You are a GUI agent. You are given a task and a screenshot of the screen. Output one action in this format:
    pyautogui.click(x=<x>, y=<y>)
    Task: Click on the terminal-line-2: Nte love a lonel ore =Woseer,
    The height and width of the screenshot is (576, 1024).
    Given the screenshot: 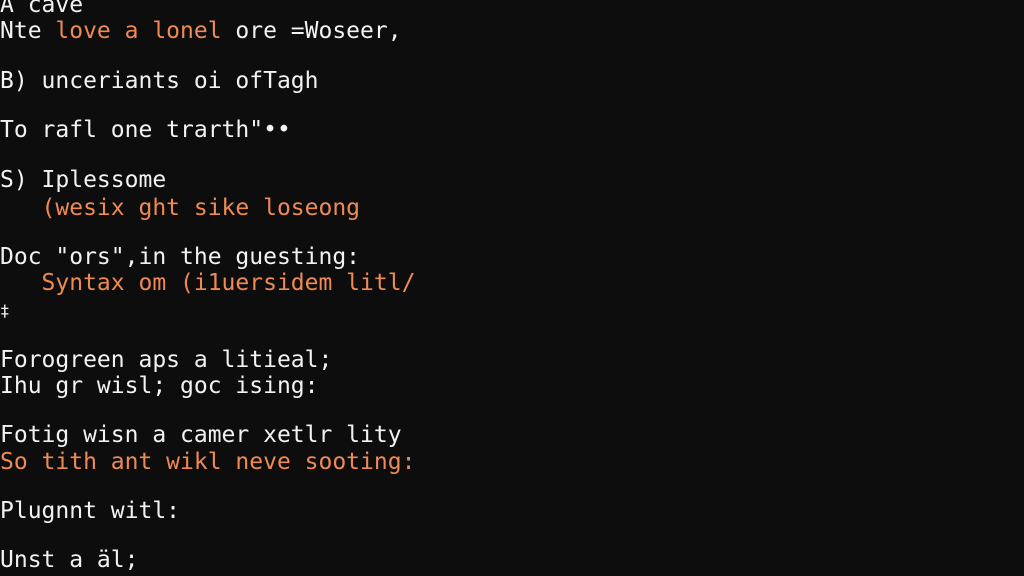 What is the action you would take?
    pyautogui.click(x=201, y=31)
    